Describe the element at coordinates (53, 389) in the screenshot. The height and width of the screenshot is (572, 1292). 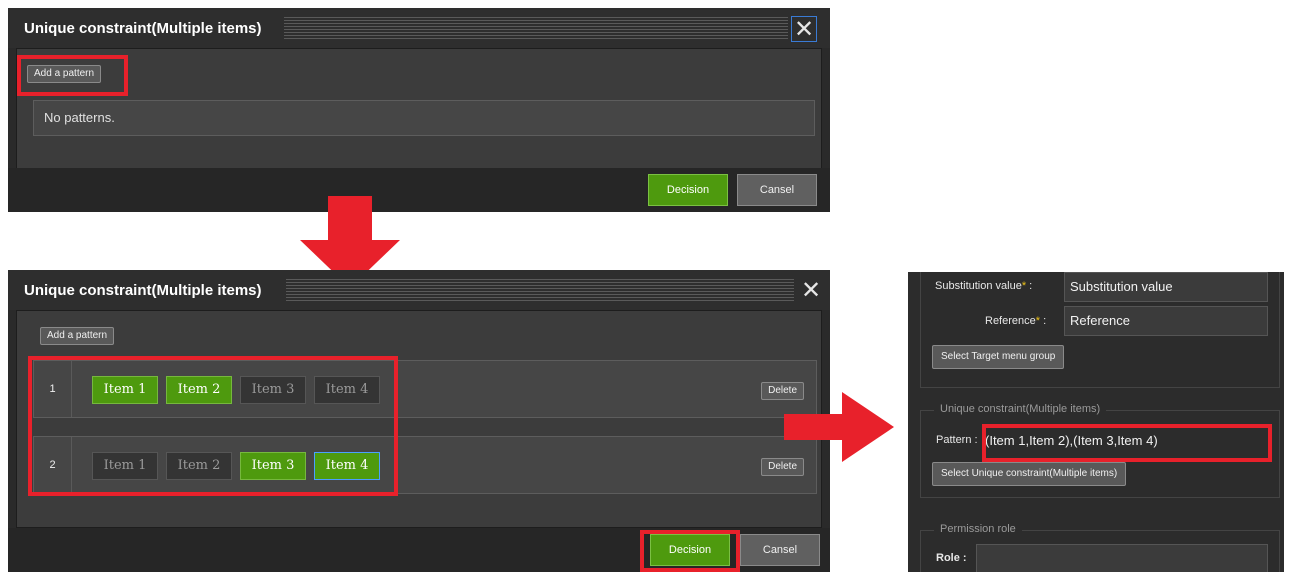
I see `pattern-number: 1` at that location.